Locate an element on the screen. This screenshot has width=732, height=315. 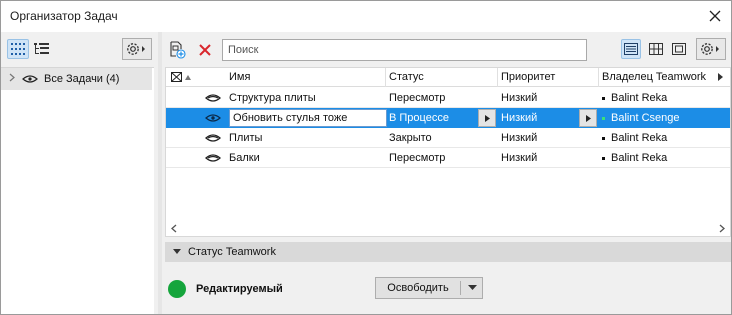
teamwork-status-label: Редактируемый is located at coordinates (239, 289).